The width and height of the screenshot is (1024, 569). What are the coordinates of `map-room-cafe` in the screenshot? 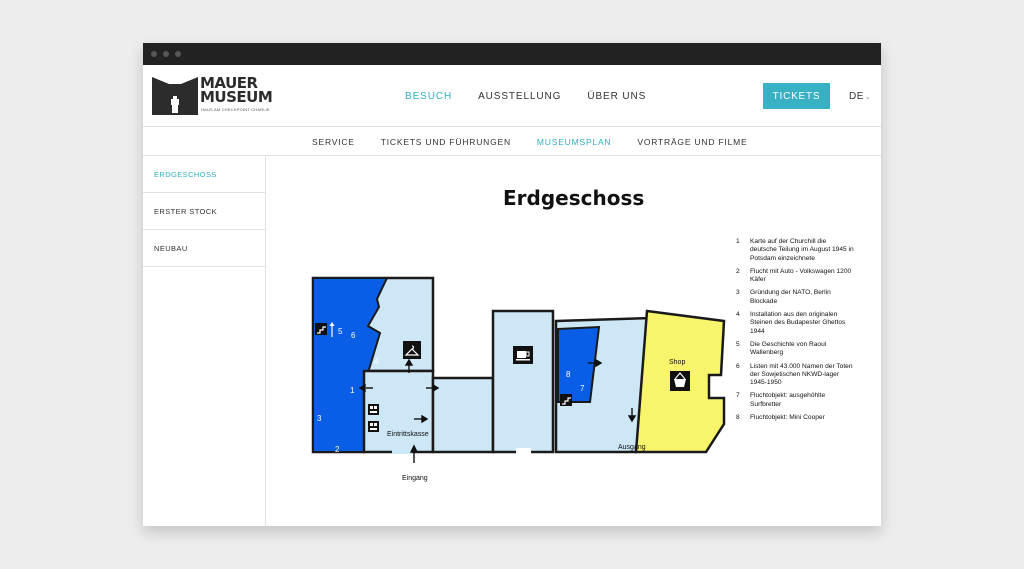 It's located at (523, 381).